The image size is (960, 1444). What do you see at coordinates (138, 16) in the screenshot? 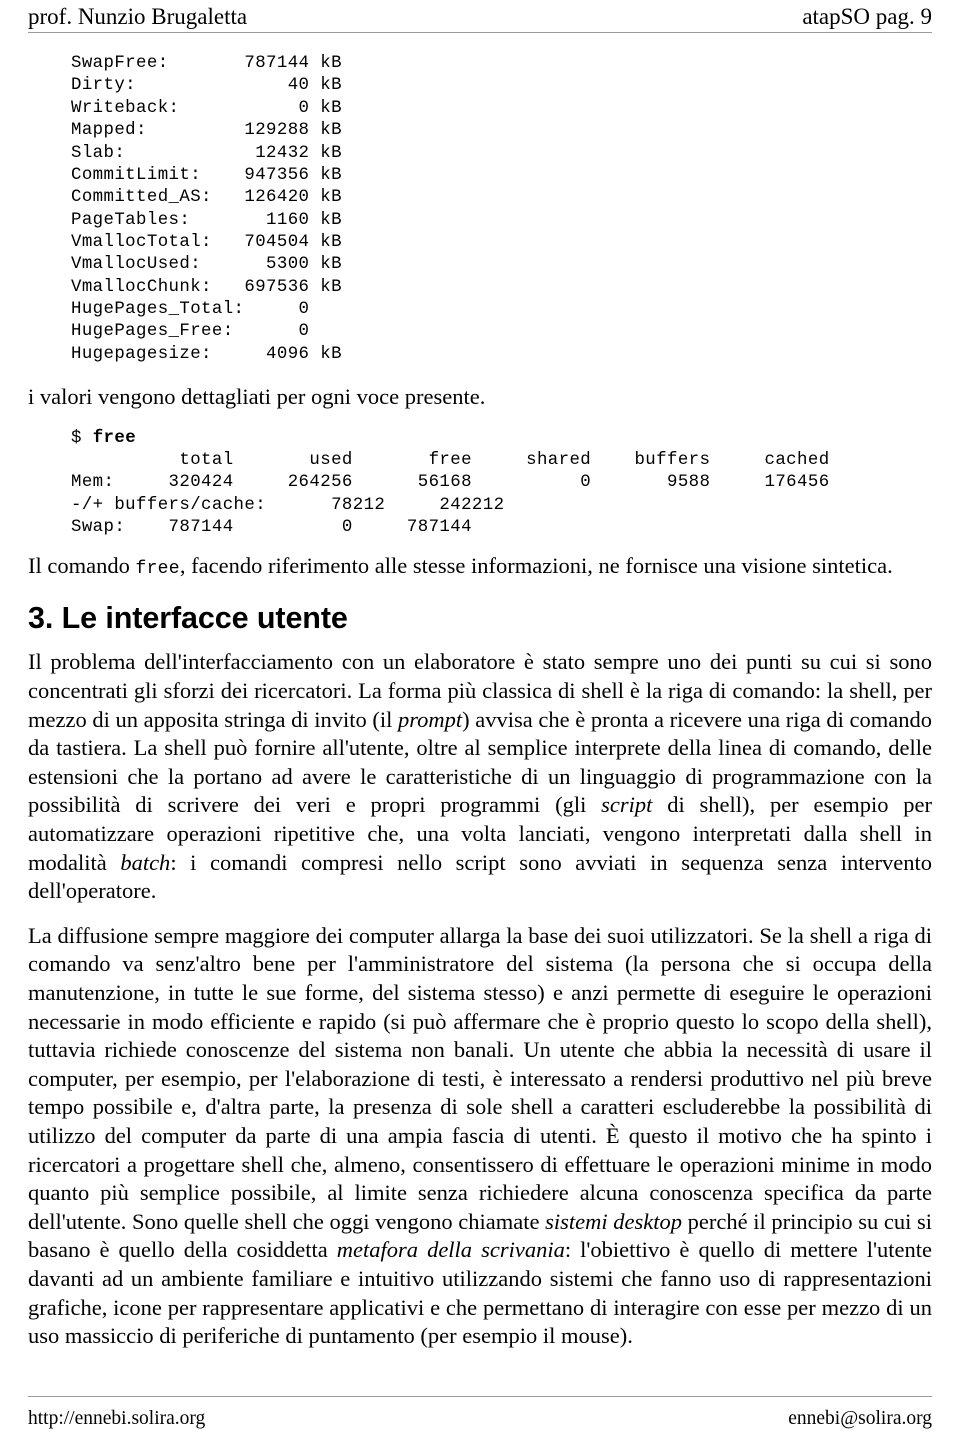
I see `header-author: prof. Nunzio Brugaletta` at bounding box center [138, 16].